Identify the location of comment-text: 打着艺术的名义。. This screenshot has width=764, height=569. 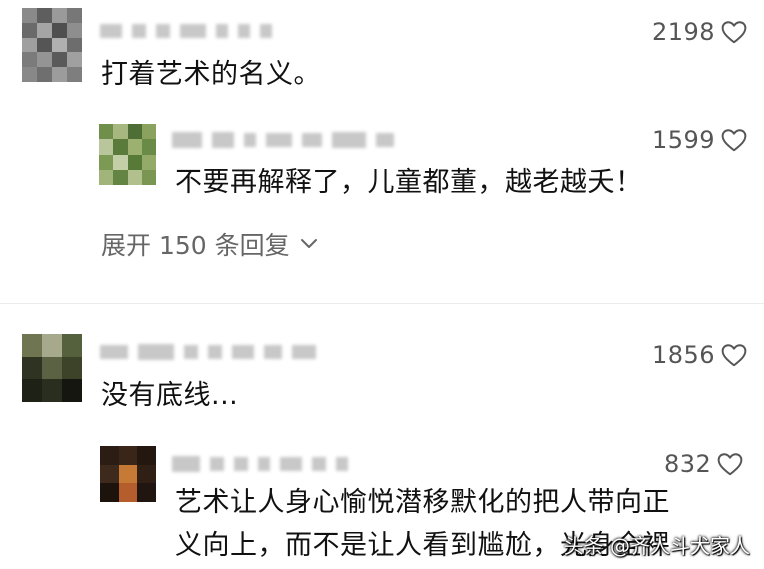
(211, 74).